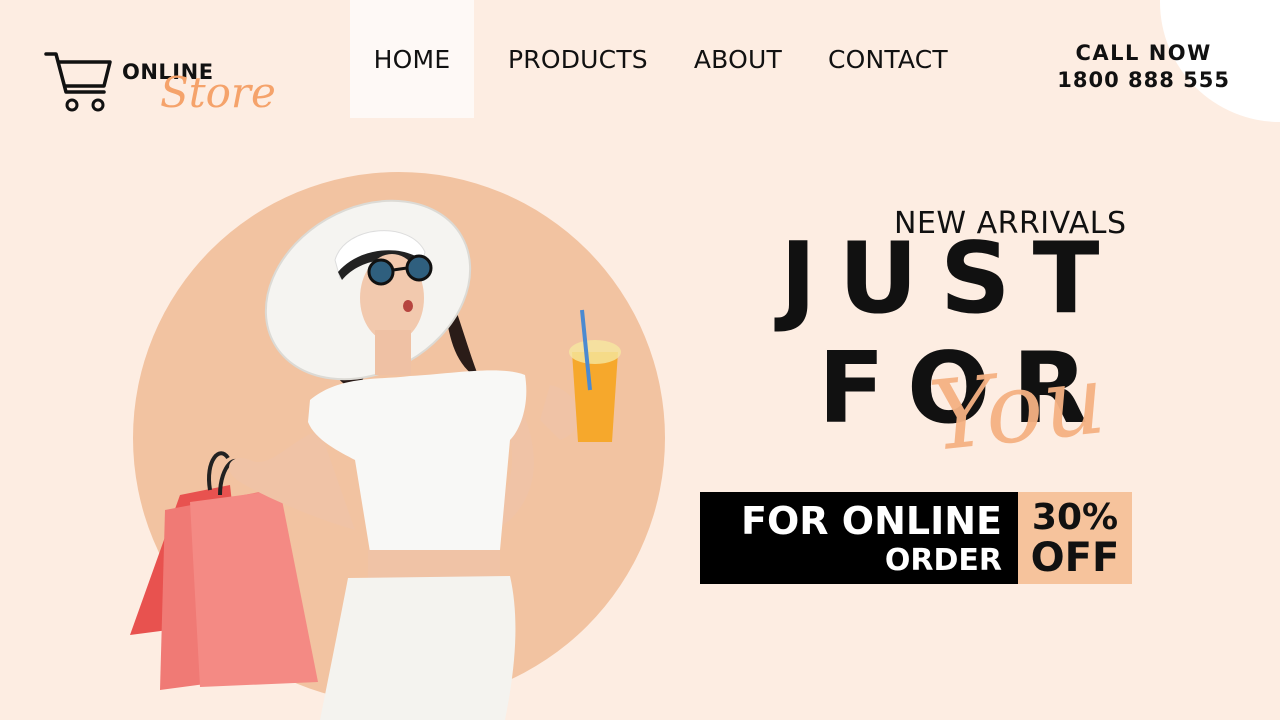 The image size is (1280, 720). What do you see at coordinates (1075, 558) in the screenshot?
I see `discount-off-label: OFF` at bounding box center [1075, 558].